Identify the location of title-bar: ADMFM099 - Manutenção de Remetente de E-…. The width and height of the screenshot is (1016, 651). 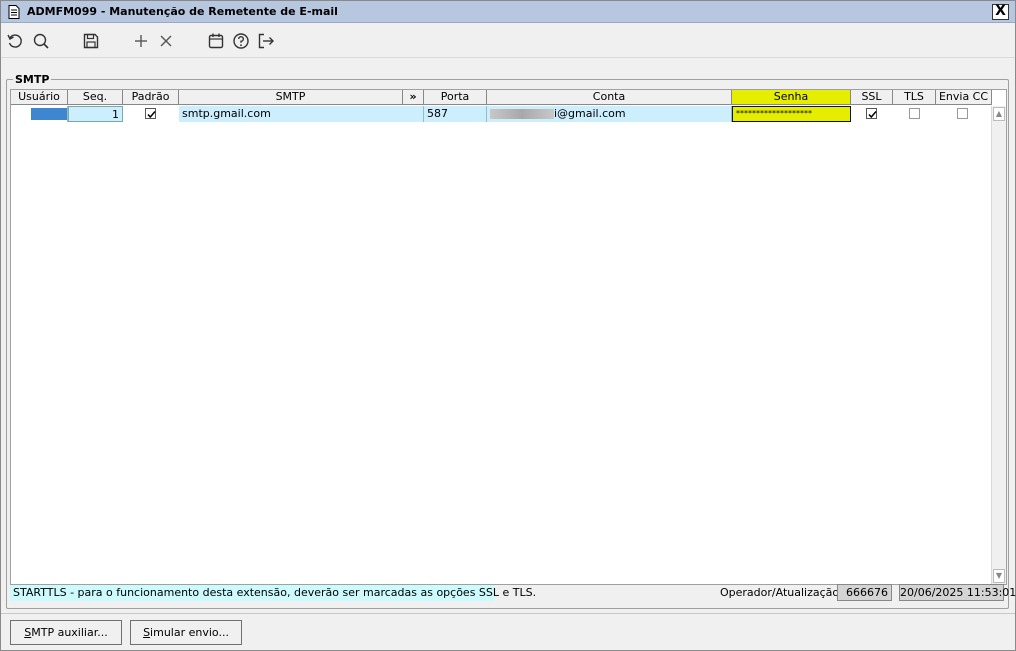
(508, 12).